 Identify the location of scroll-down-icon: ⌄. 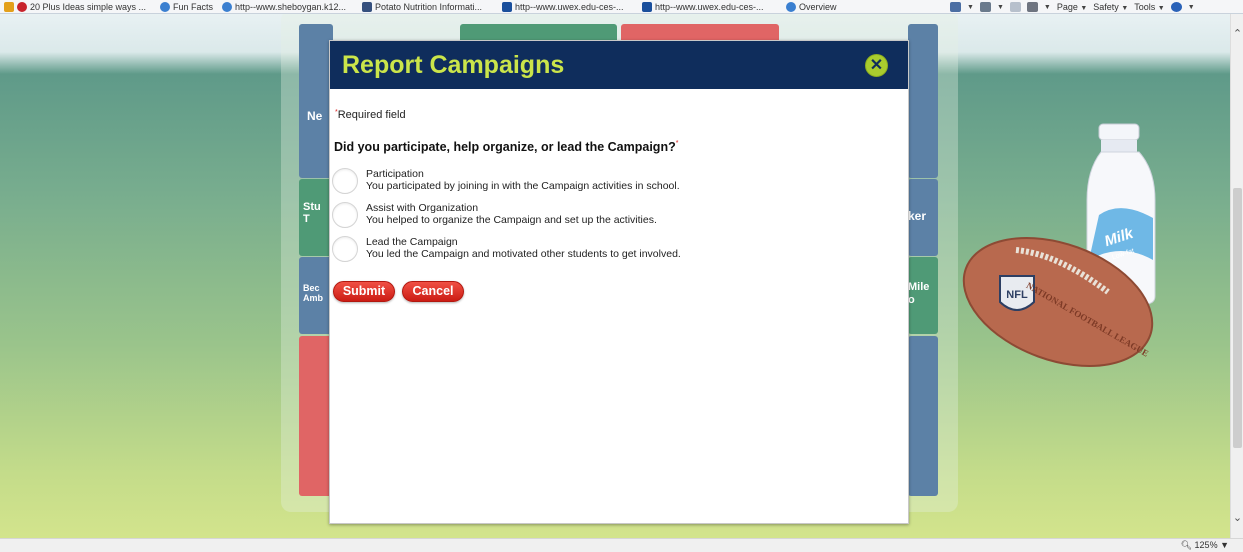
(1237, 518).